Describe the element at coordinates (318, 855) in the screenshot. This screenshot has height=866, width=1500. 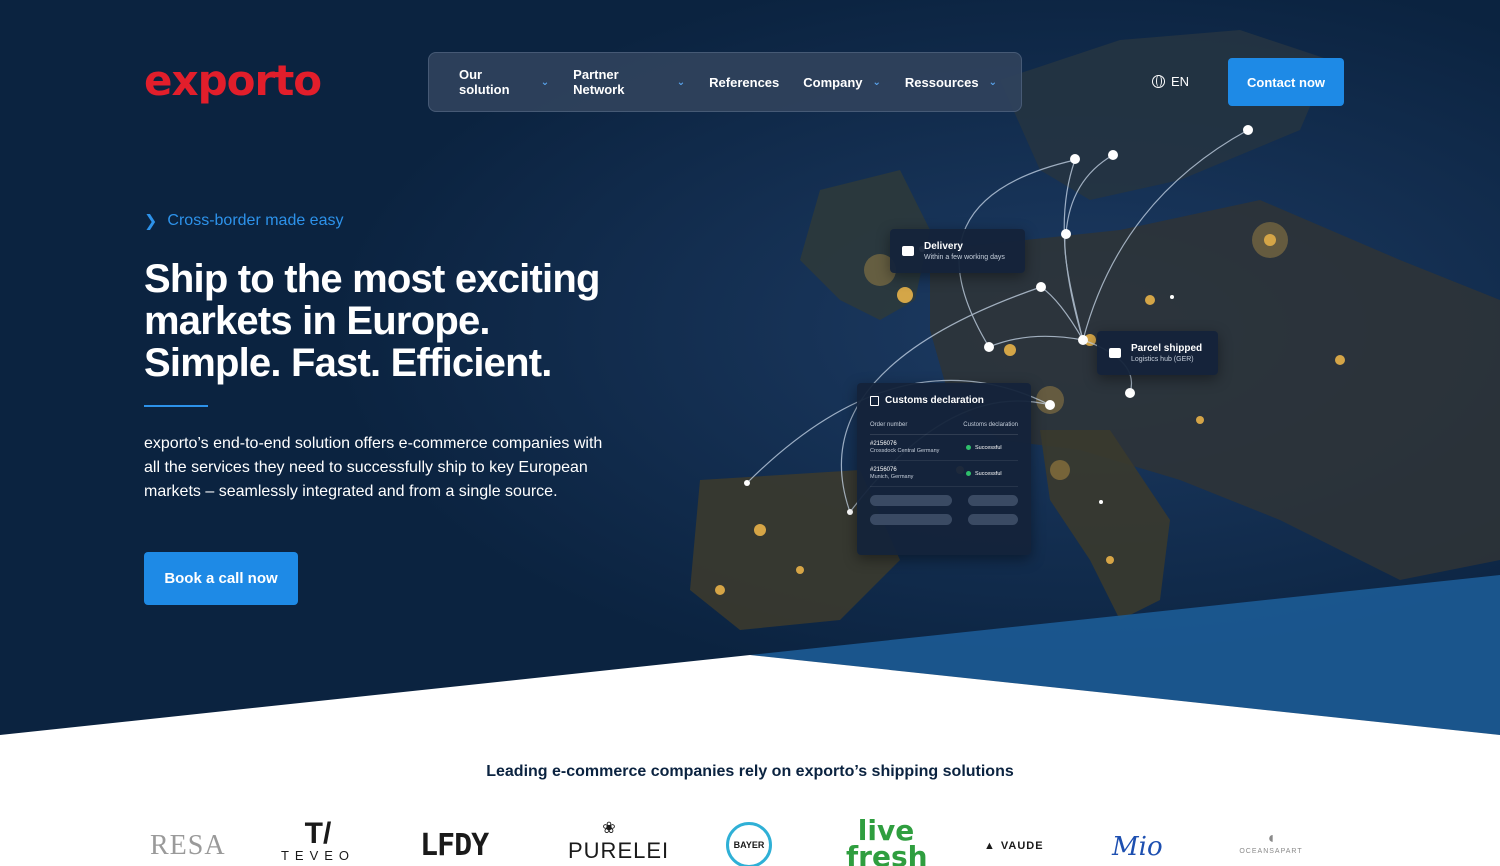
I see `teveo-text: TEVEO` at that location.